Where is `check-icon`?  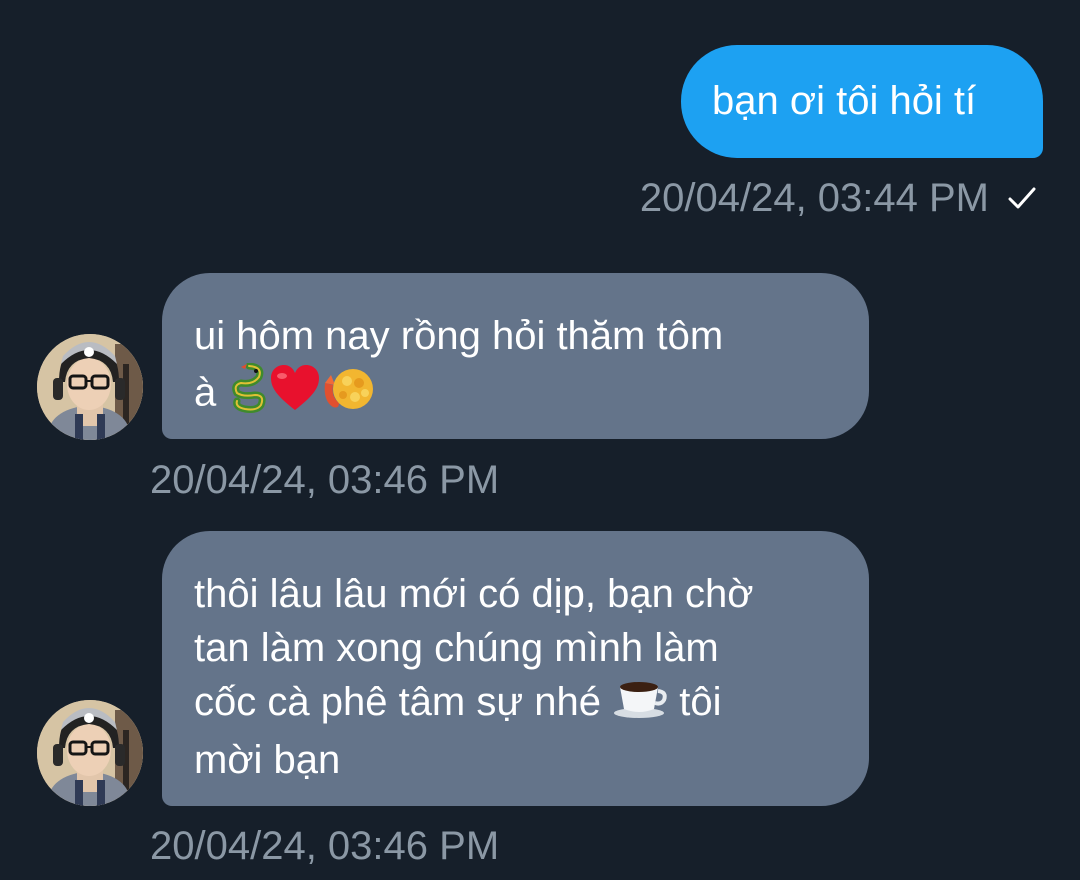
check-icon is located at coordinates (1022, 198).